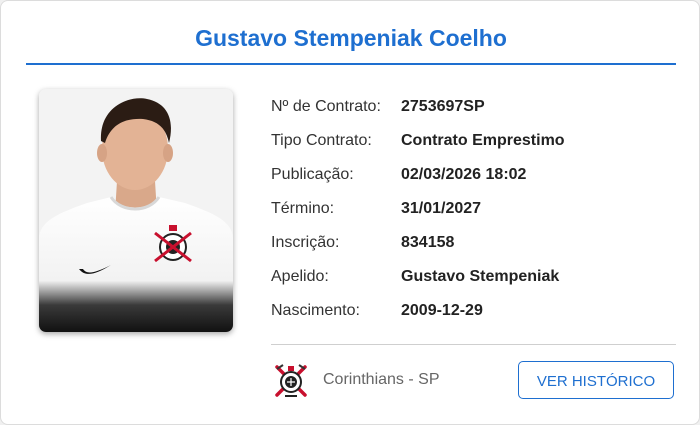 The image size is (700, 425). Describe the element at coordinates (351, 64) in the screenshot. I see `title-divider` at that location.